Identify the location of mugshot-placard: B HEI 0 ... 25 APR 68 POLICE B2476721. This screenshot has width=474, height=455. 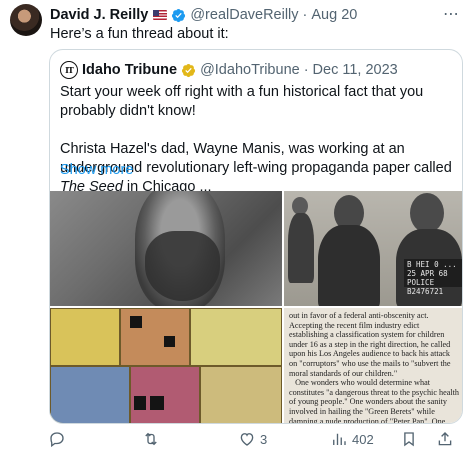
(433, 277).